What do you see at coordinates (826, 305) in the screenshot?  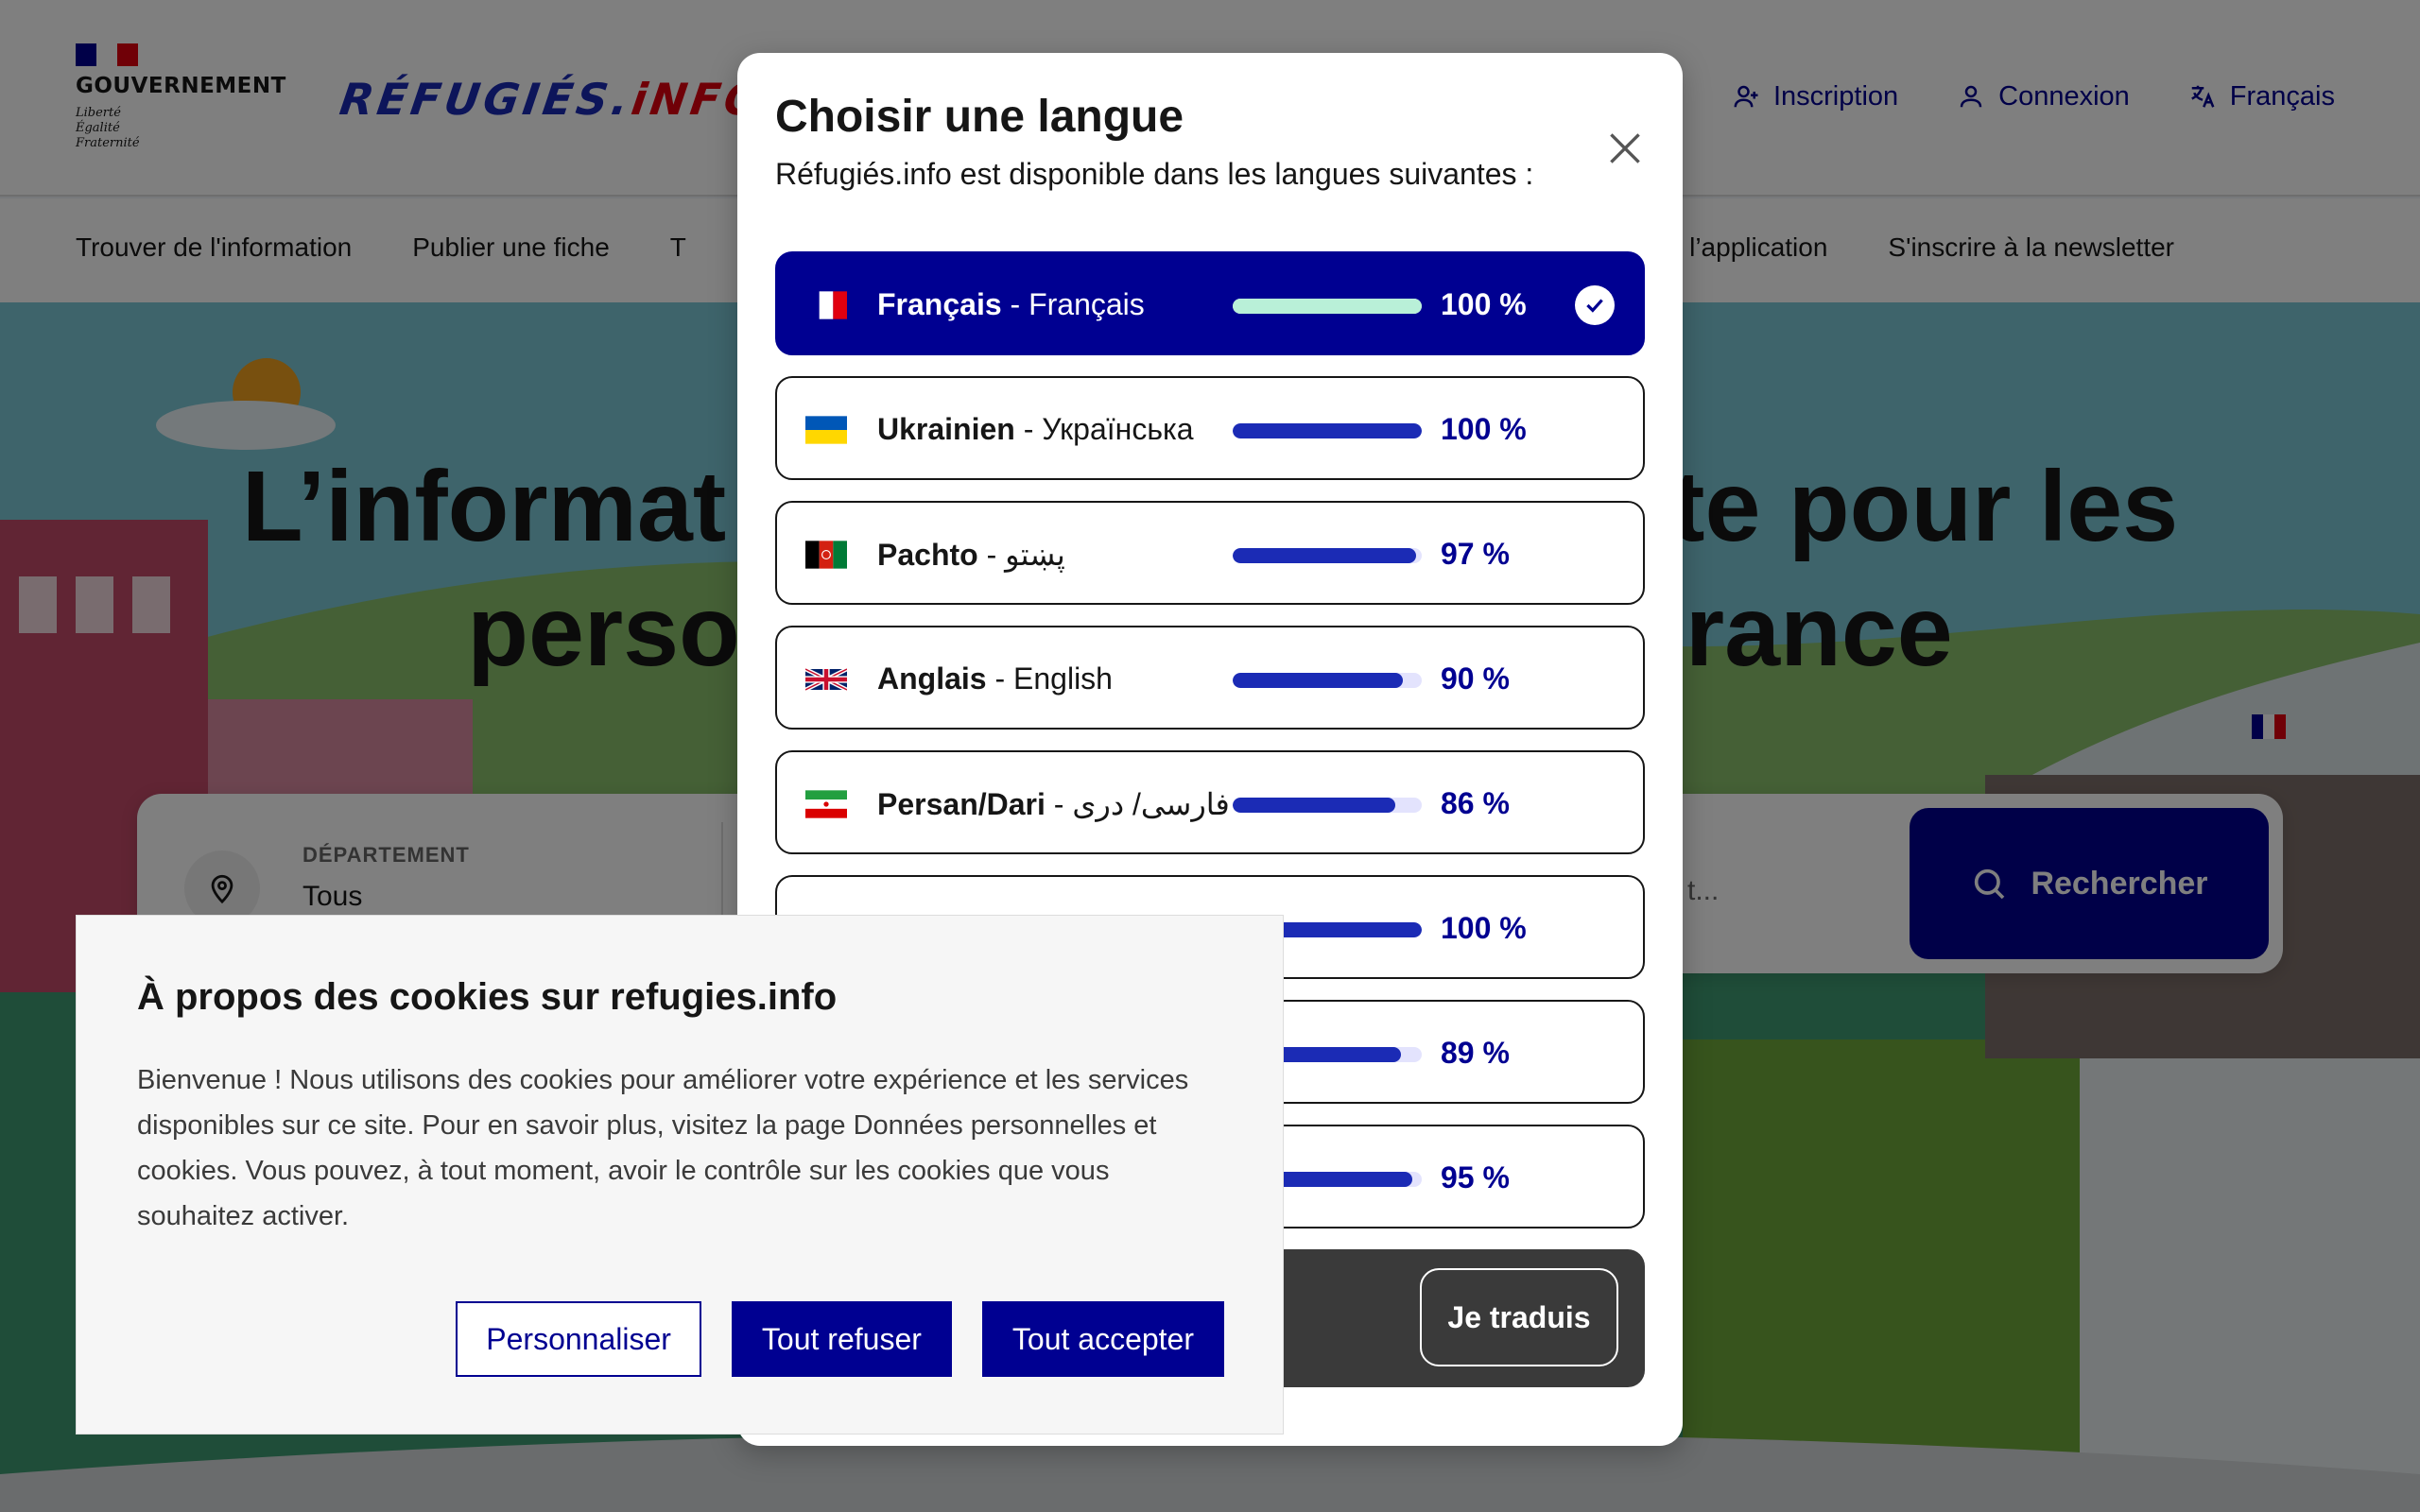 I see `fr-flag-icon` at bounding box center [826, 305].